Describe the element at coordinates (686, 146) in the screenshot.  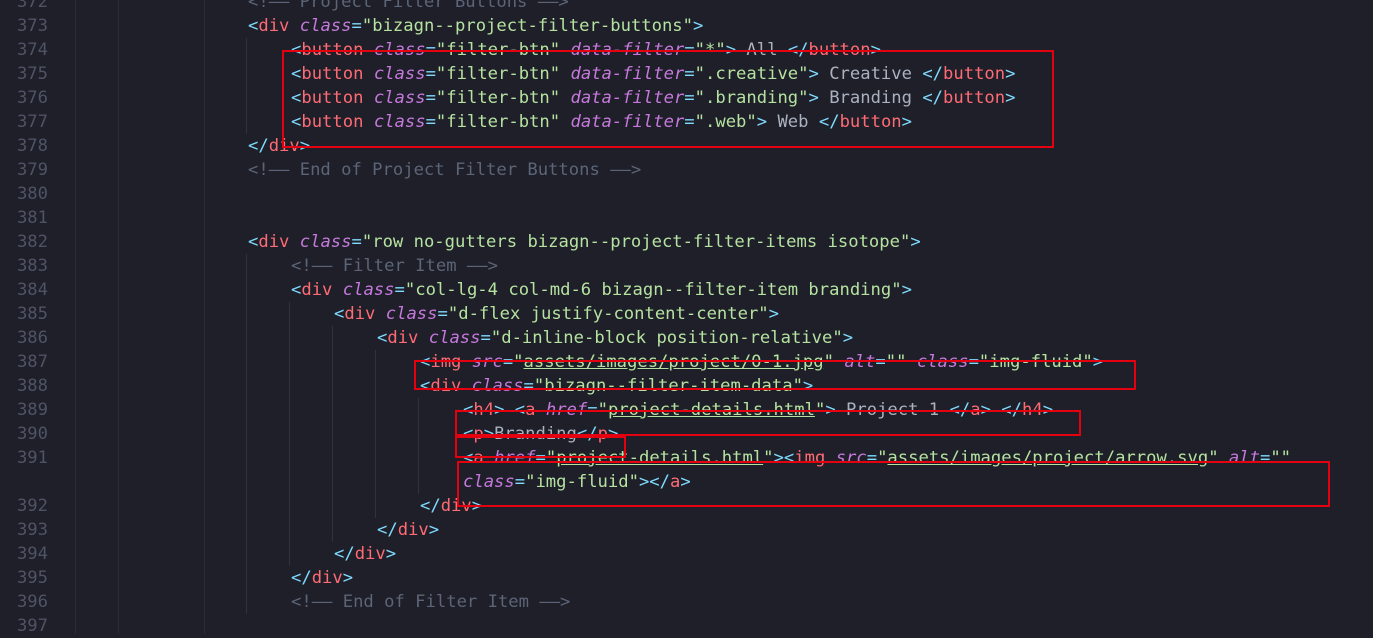
I see `code-line: 378 </div>` at that location.